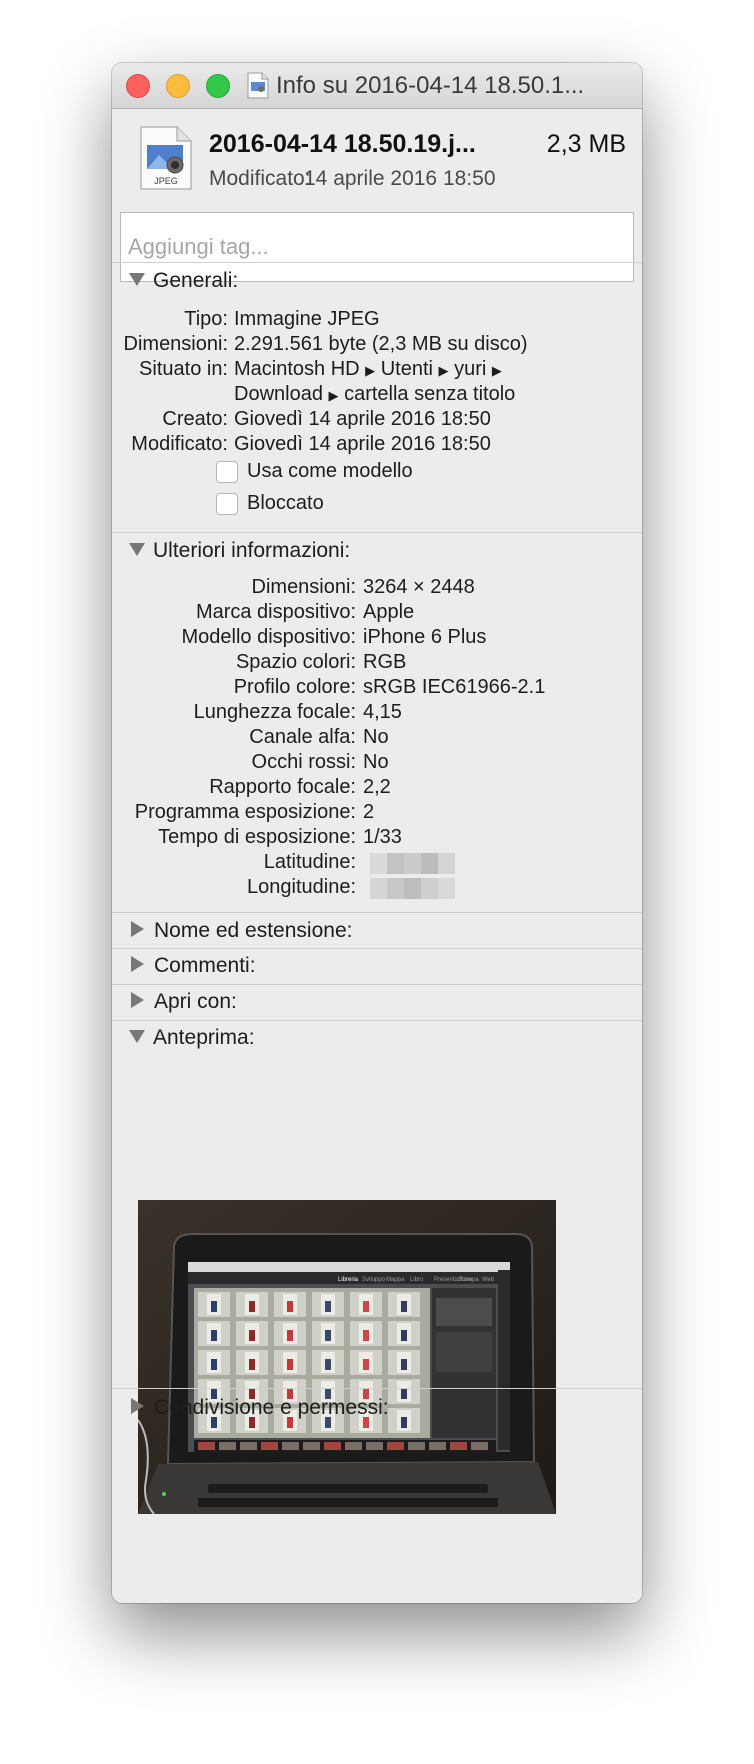 This screenshot has height=1764, width=754. Describe the element at coordinates (382, 837) in the screenshot. I see `more-info-value: 1/33` at that location.